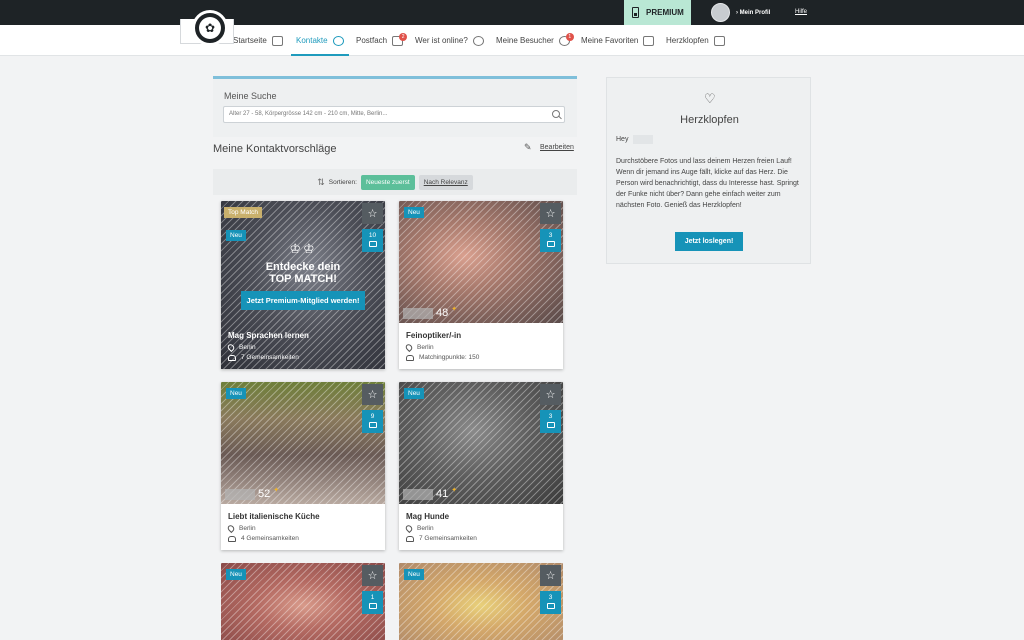 The image size is (1024, 640). I want to click on avatar, so click(720, 12).